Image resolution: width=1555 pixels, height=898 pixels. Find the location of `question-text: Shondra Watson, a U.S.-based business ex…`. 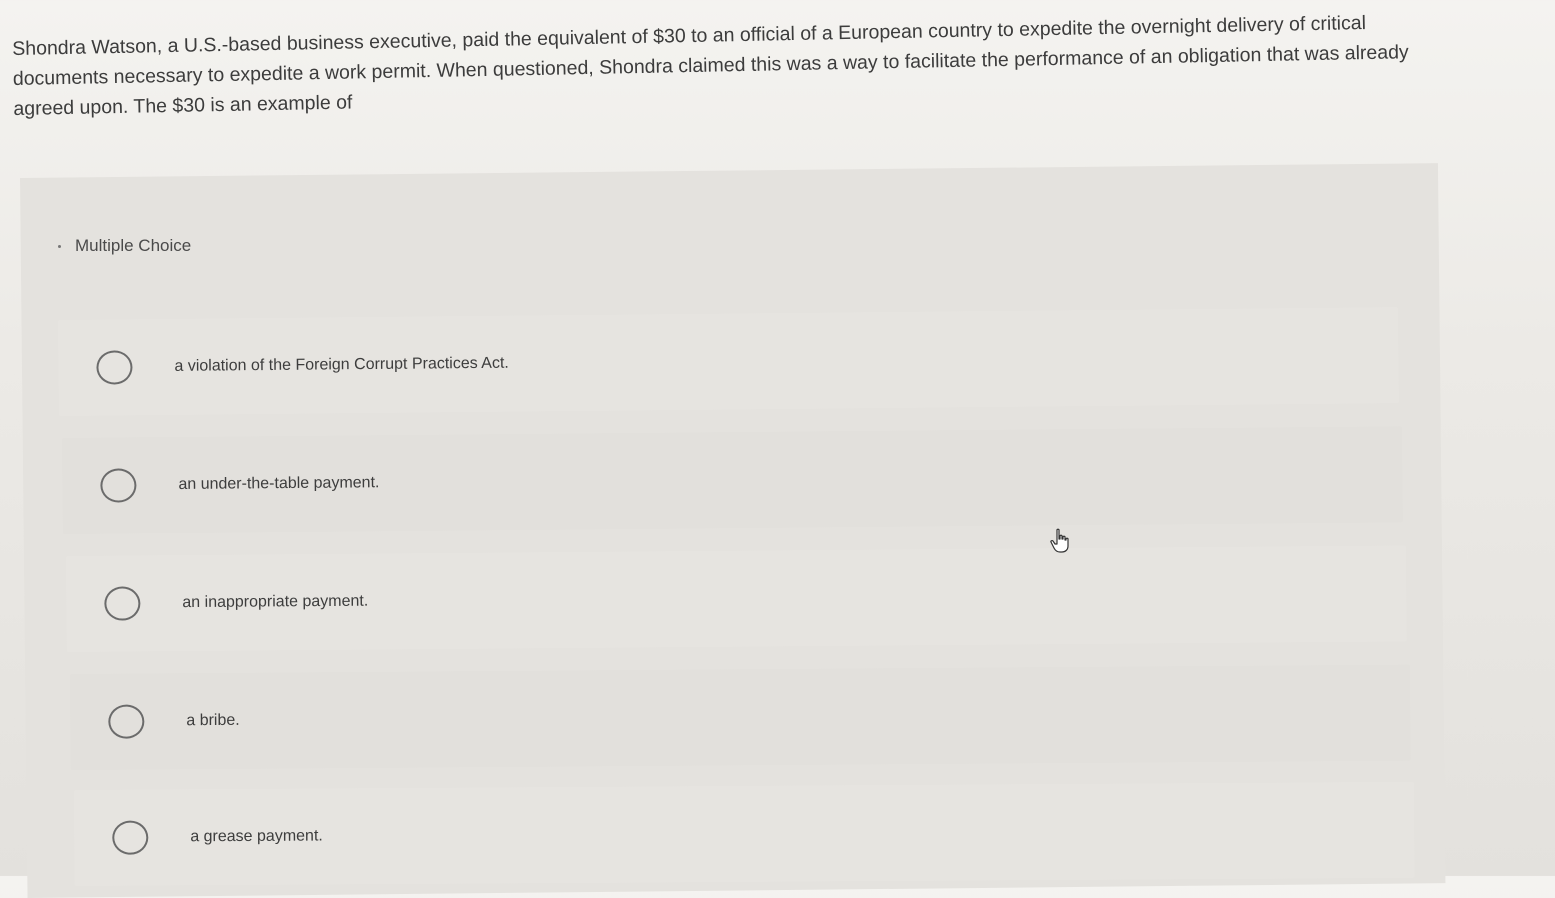

question-text: Shondra Watson, a U.S.-based business ex… is located at coordinates (710, 66).